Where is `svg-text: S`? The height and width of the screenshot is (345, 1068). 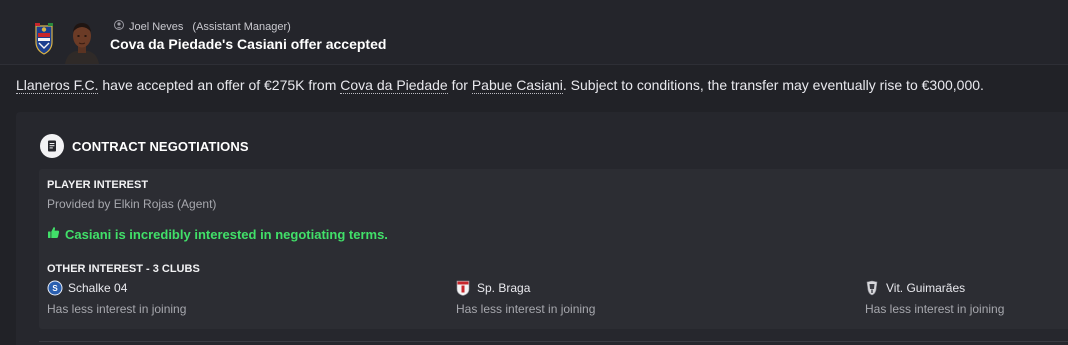
svg-text: S is located at coordinates (55, 288).